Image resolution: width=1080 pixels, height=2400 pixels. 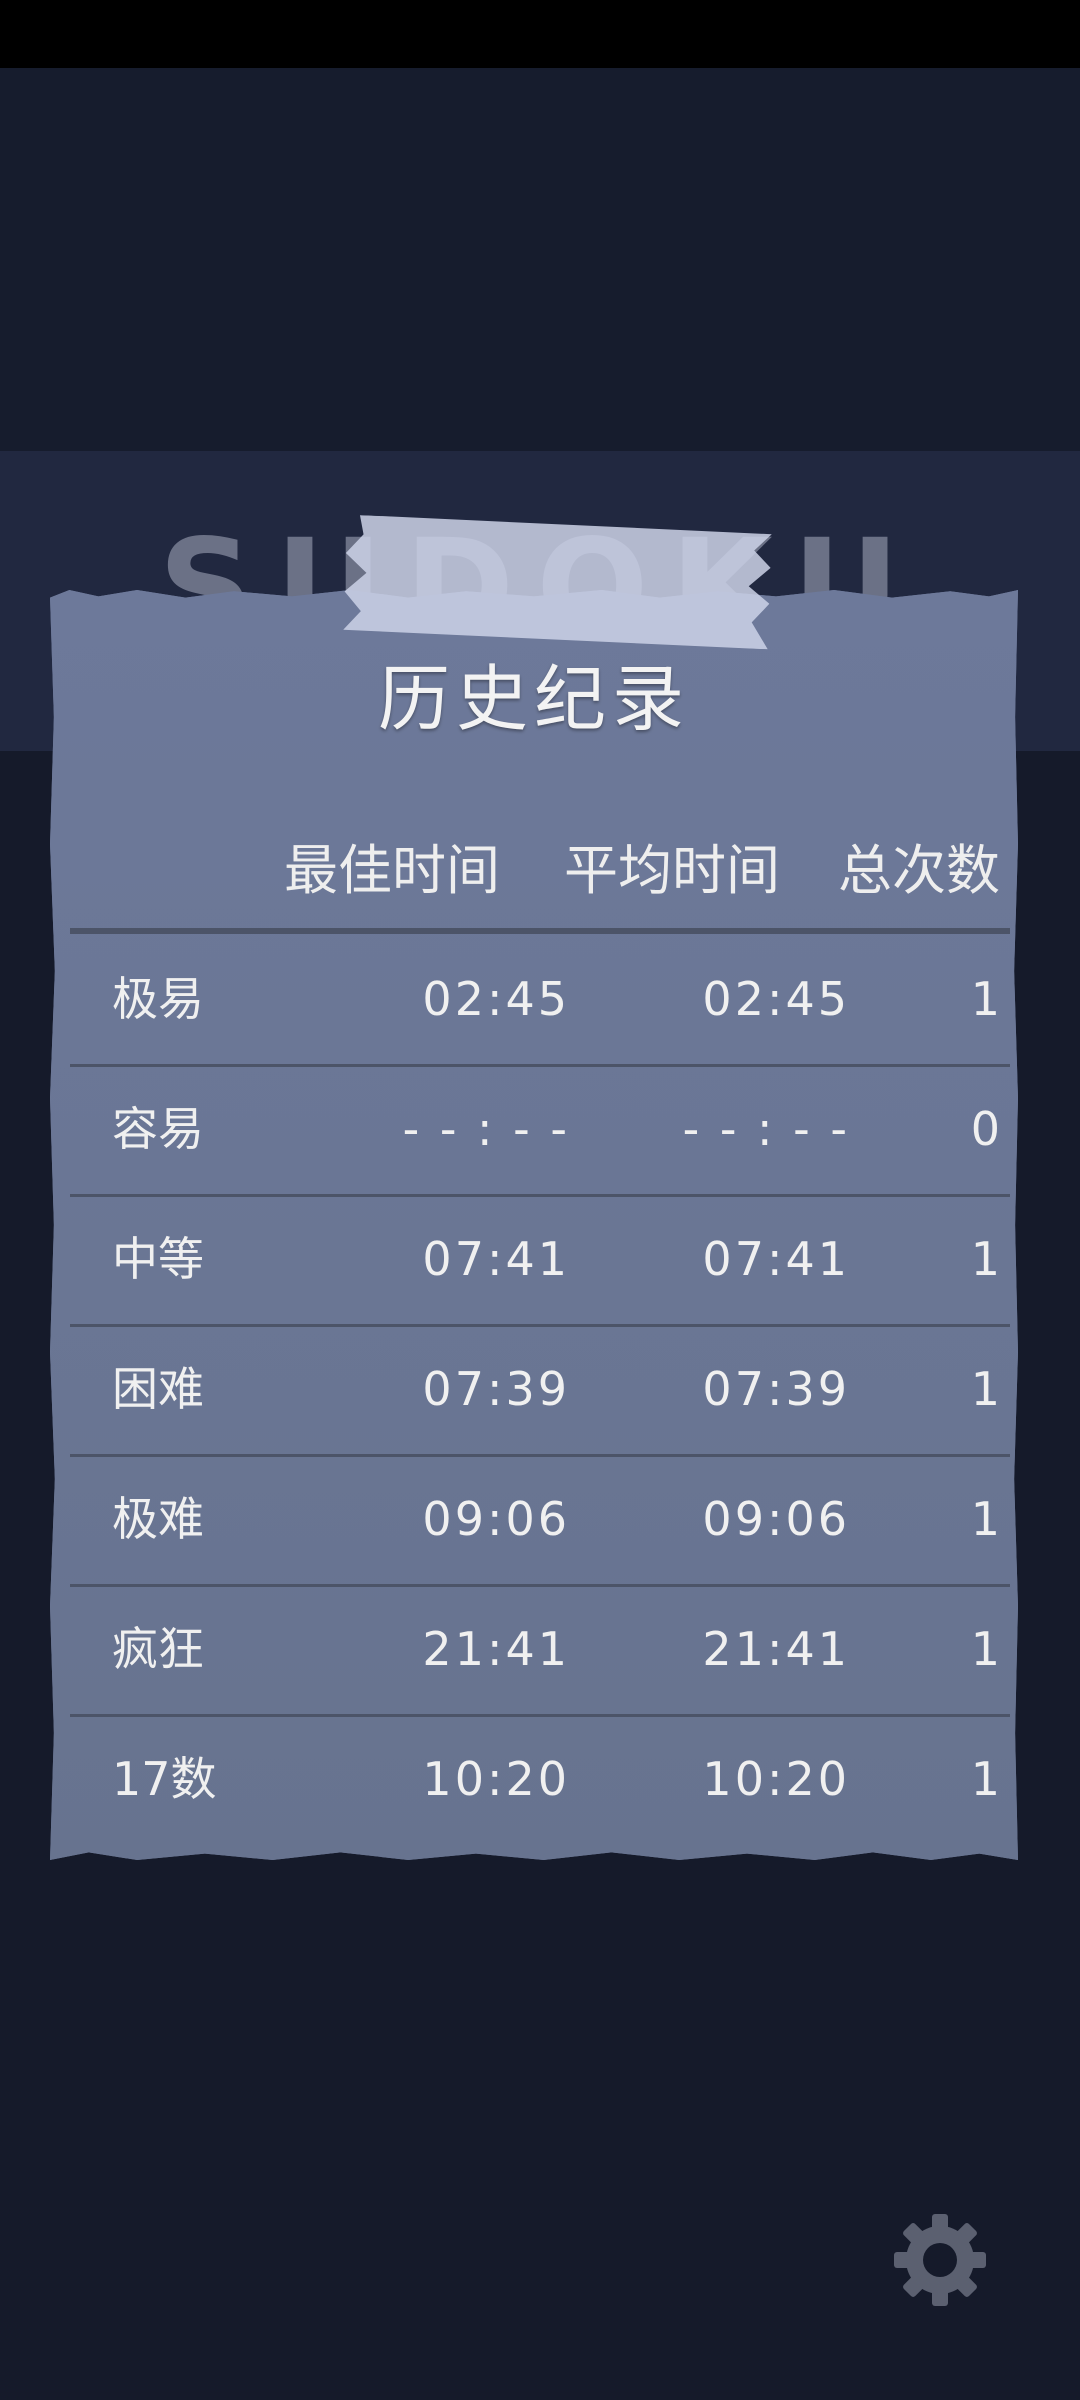 I want to click on table-row: 困难 07:39 07:39 1, so click(x=540, y=1390).